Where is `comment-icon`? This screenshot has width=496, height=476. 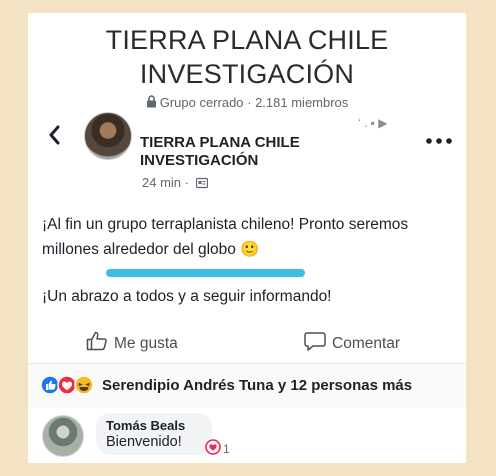
comment-icon is located at coordinates (315, 343).